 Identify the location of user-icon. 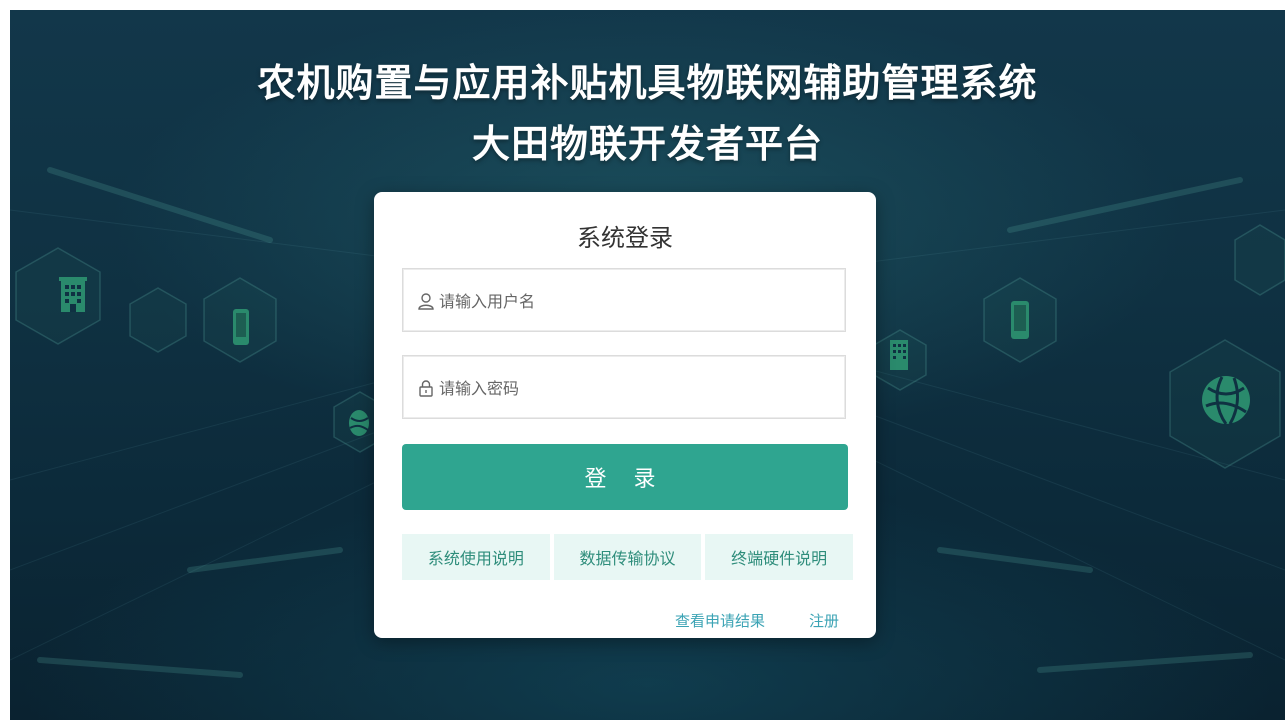
(426, 301).